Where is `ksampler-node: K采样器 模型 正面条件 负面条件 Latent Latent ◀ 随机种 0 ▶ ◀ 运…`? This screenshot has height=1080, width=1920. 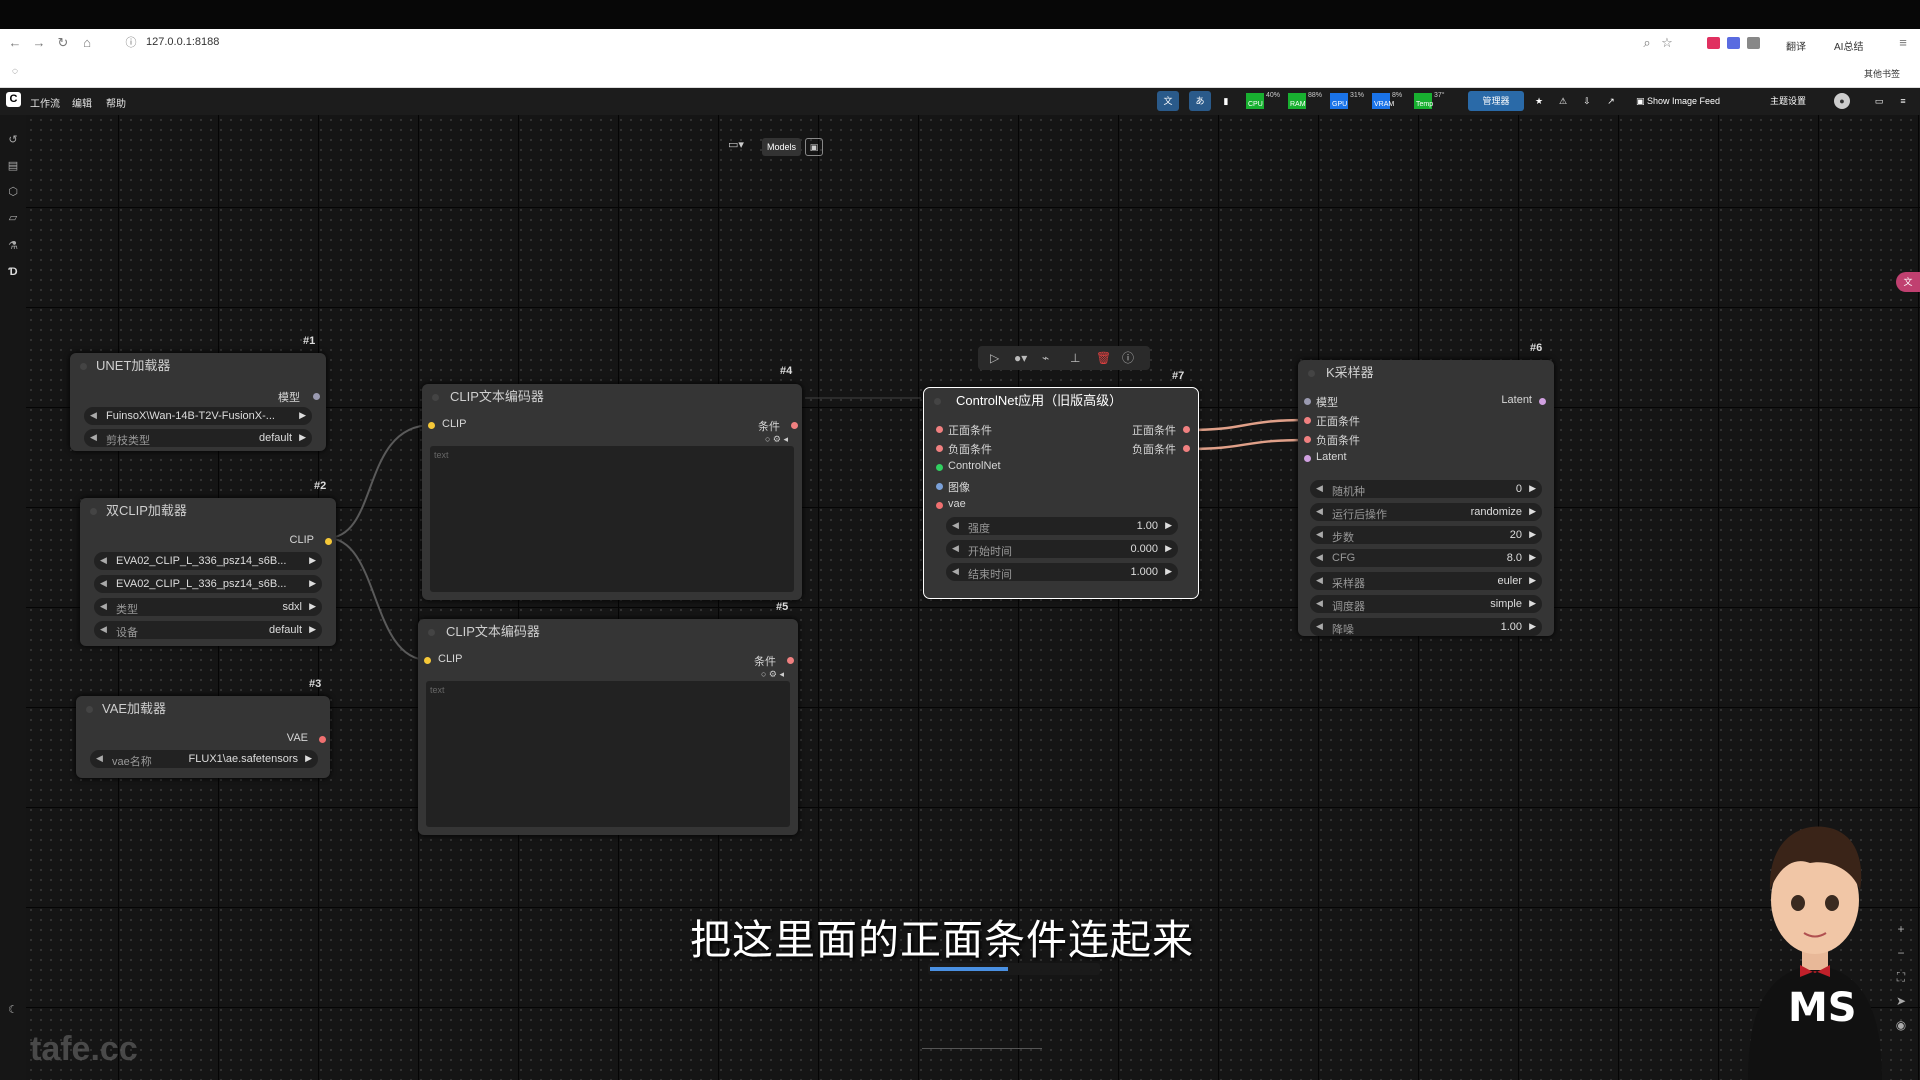 ksampler-node: K采样器 模型 正面条件 负面条件 Latent Latent ◀ 随机种 0 ▶ ◀ 运… is located at coordinates (1426, 498).